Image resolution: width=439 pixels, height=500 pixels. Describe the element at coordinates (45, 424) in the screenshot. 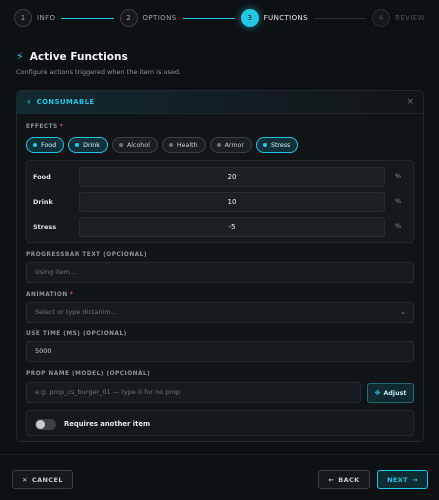

I see `requires-item-toggle` at that location.